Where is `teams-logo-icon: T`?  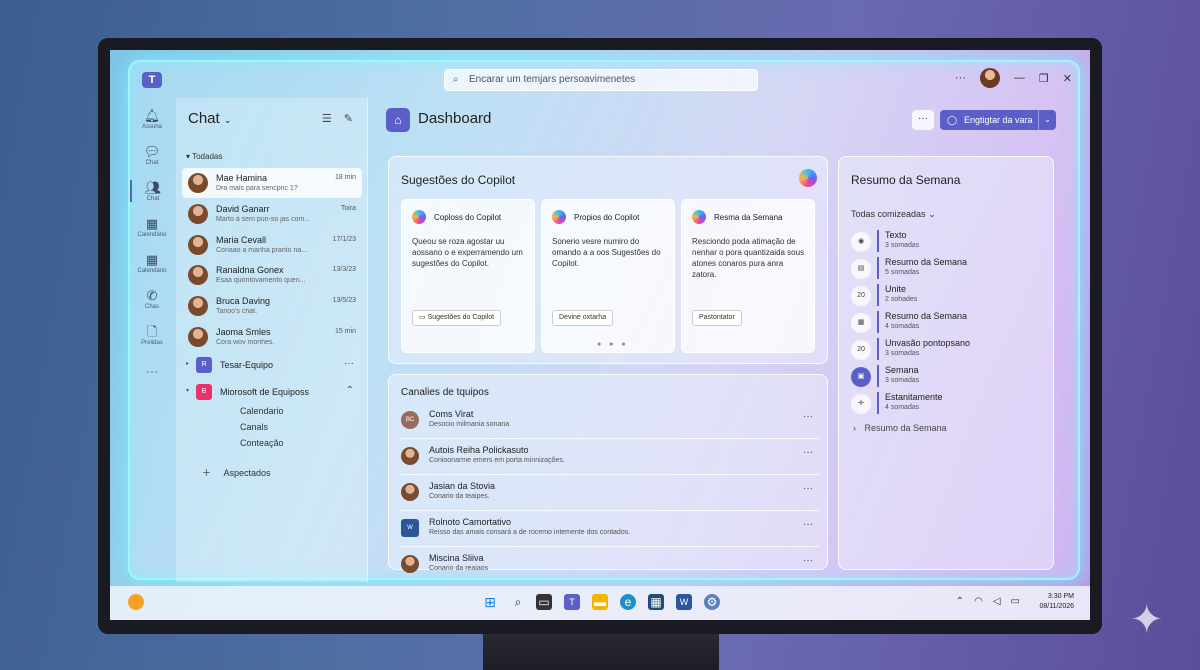
teams-logo-icon: T is located at coordinates (152, 80).